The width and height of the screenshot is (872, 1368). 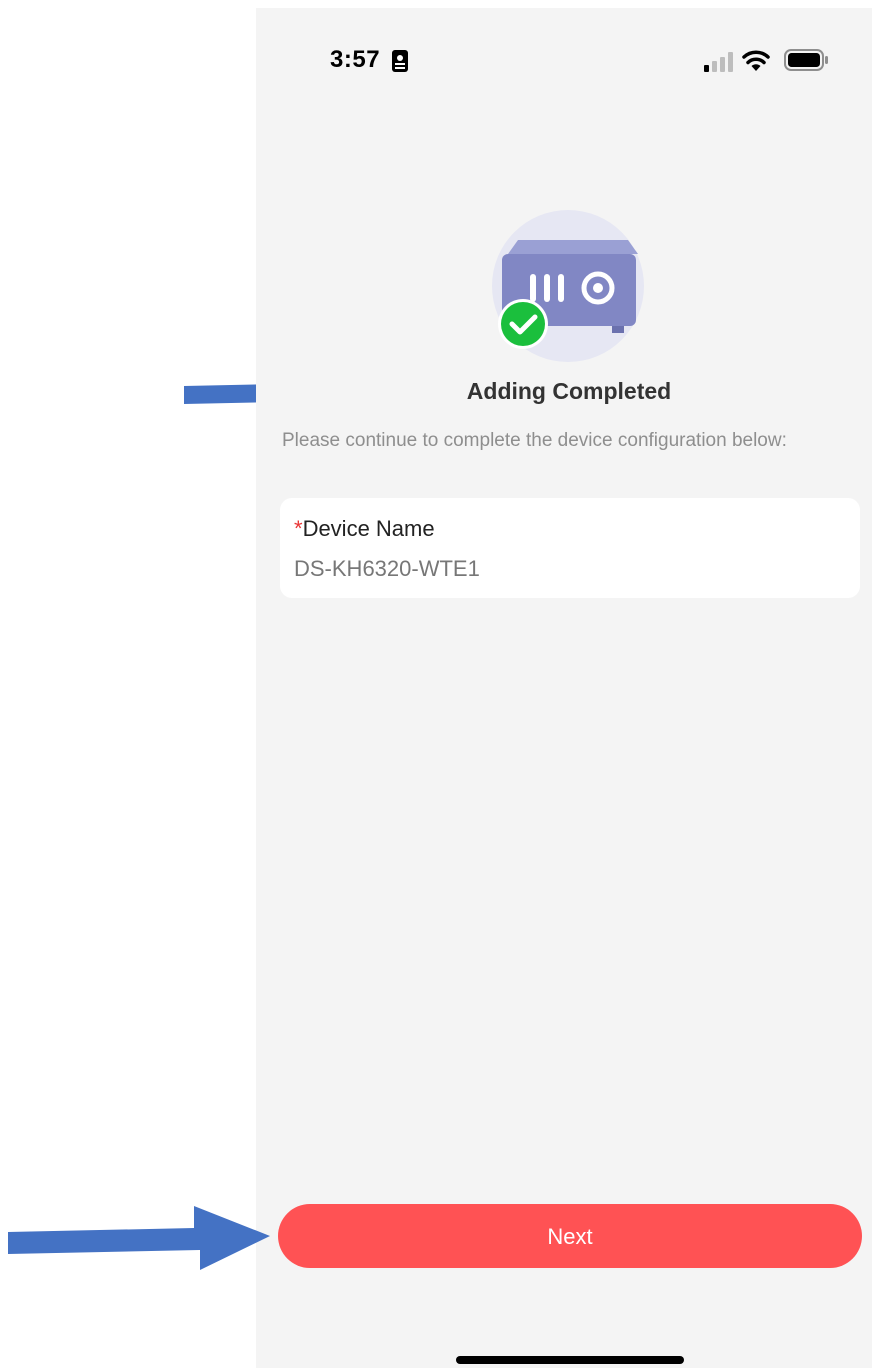 I want to click on next-button: Next, so click(x=570, y=1236).